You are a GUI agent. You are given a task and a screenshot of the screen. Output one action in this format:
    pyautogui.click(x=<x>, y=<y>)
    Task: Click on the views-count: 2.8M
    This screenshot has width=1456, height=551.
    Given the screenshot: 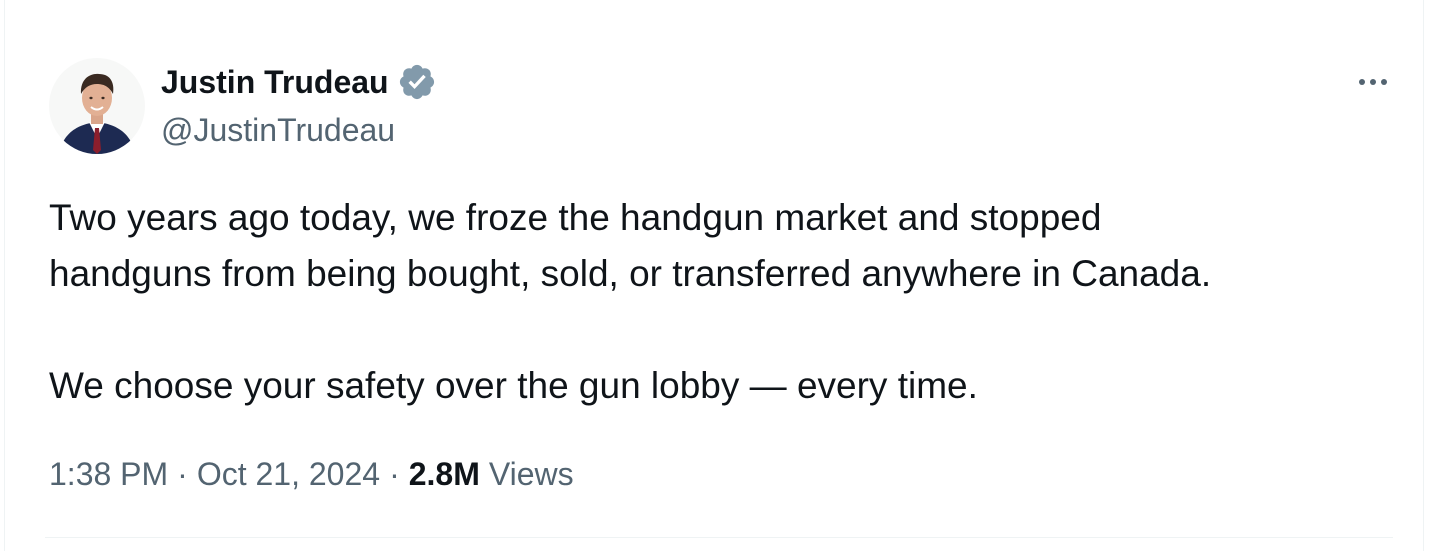 What is the action you would take?
    pyautogui.click(x=444, y=474)
    